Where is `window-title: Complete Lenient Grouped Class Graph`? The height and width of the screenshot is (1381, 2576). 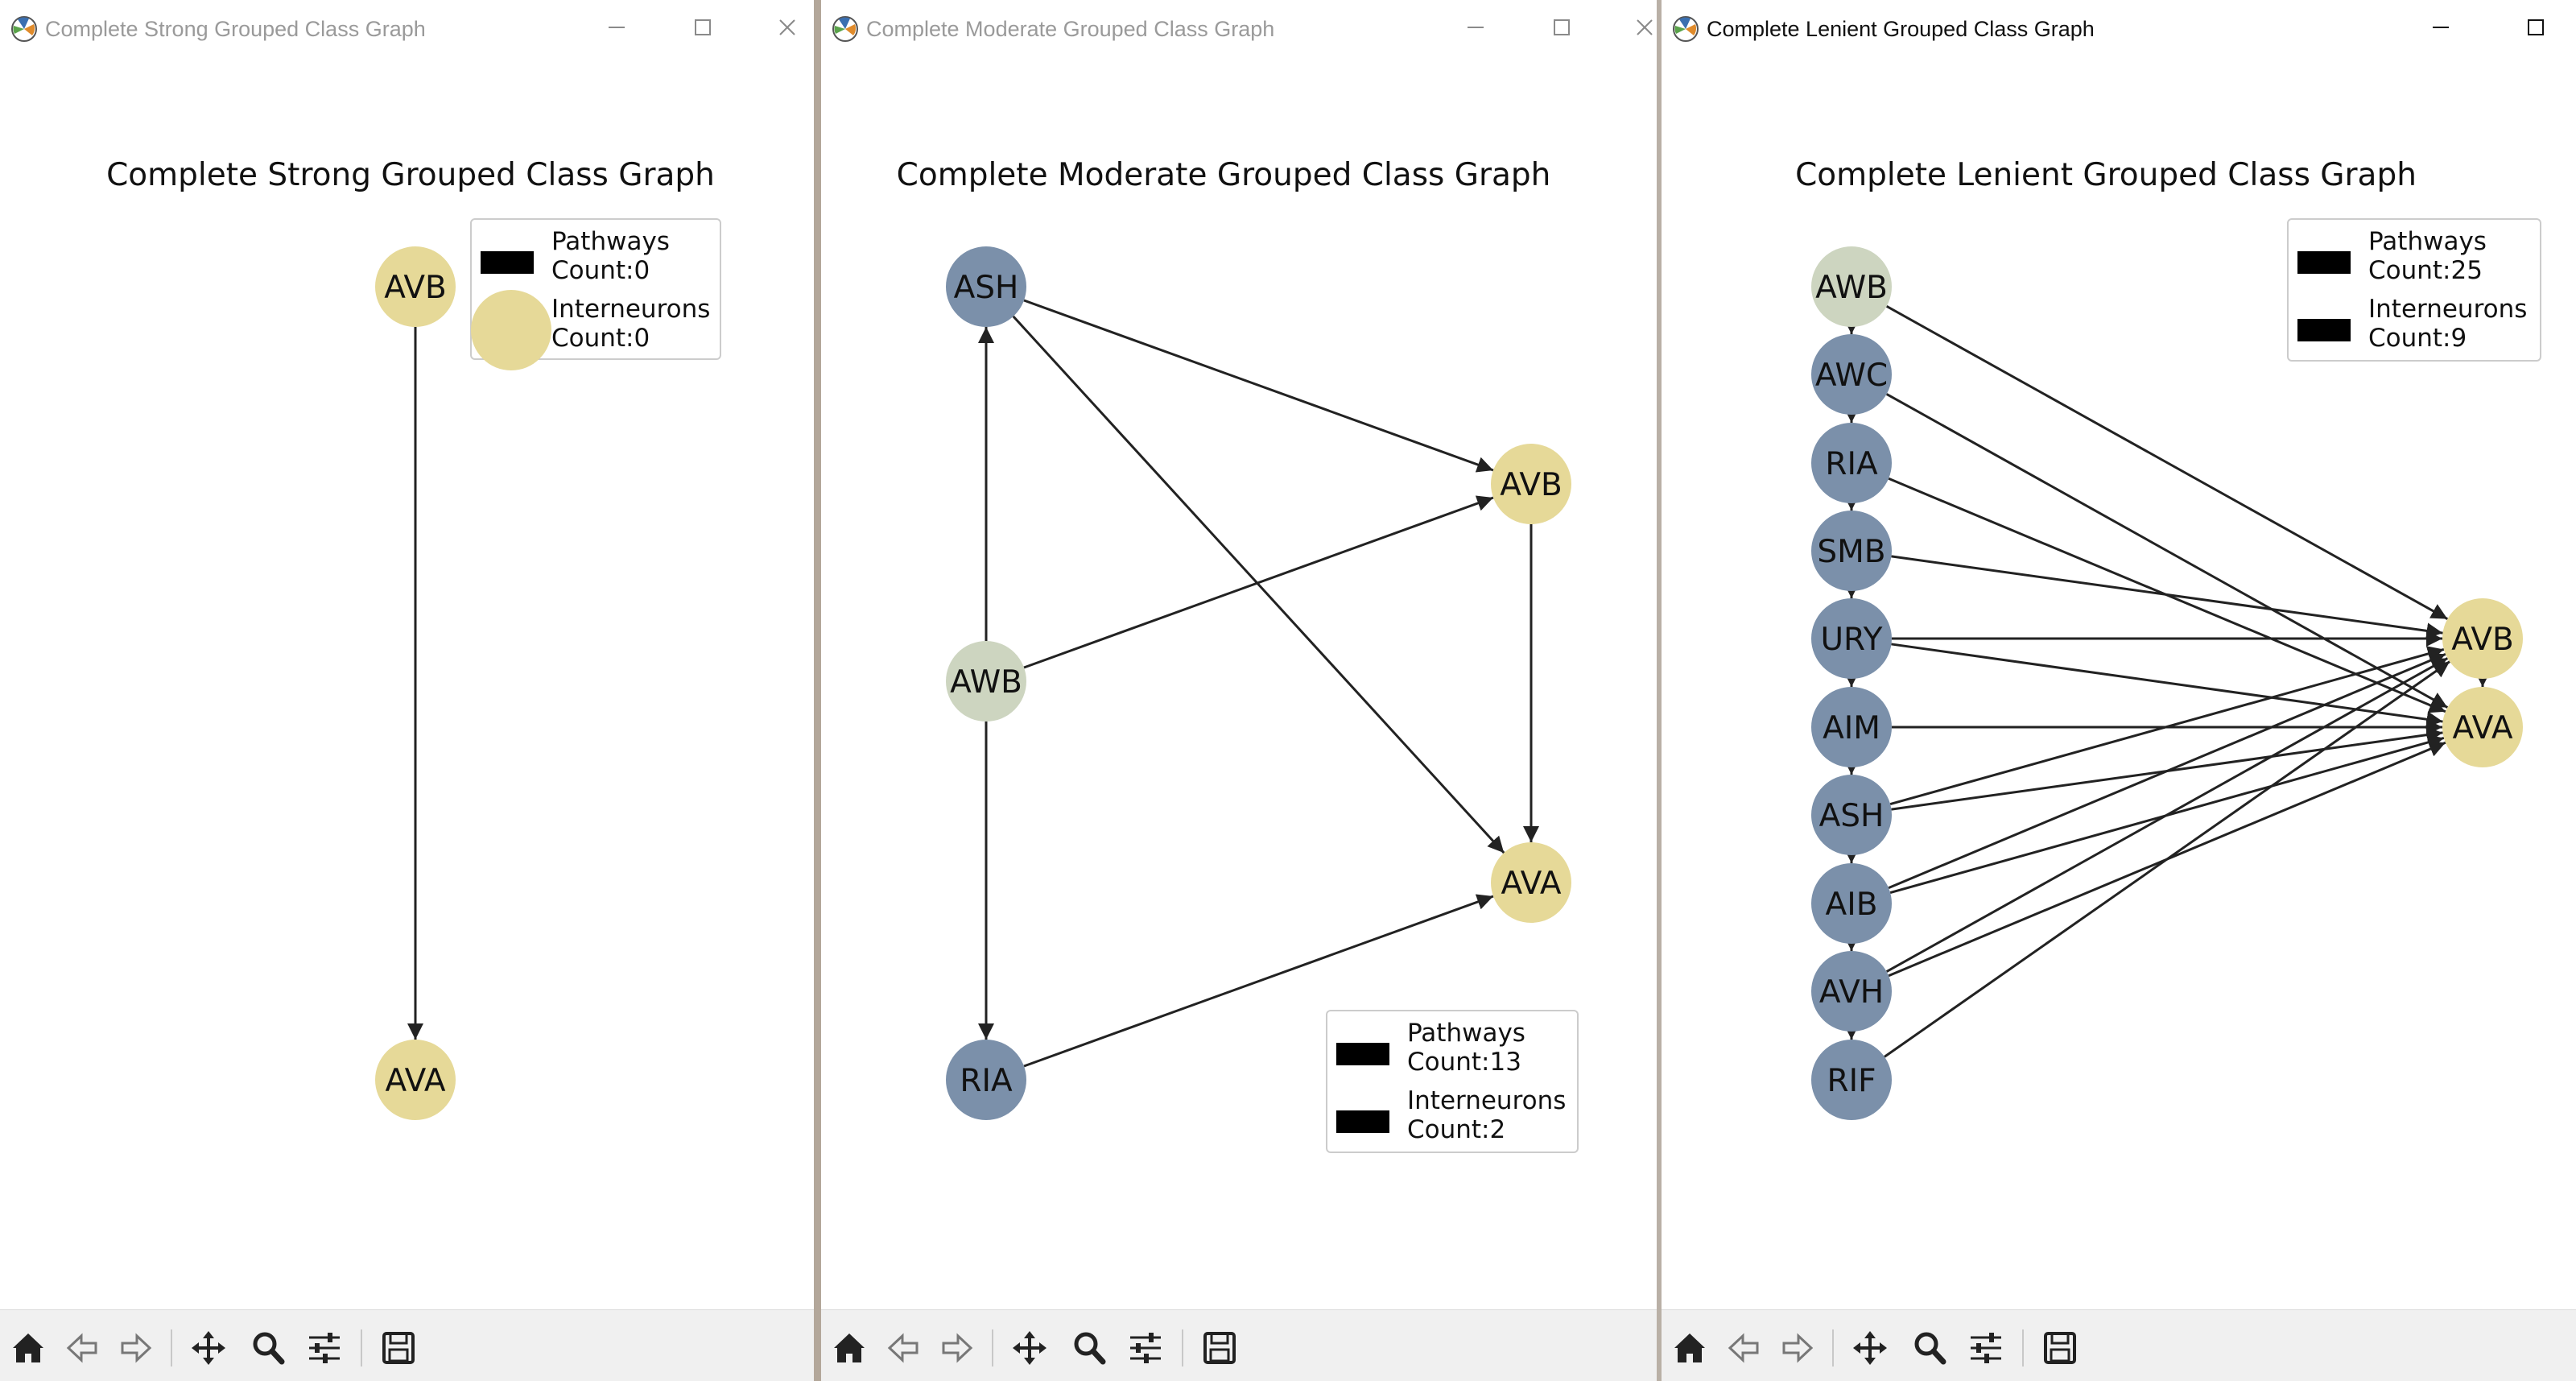
window-title: Complete Lenient Grouped Class Graph is located at coordinates (1901, 29).